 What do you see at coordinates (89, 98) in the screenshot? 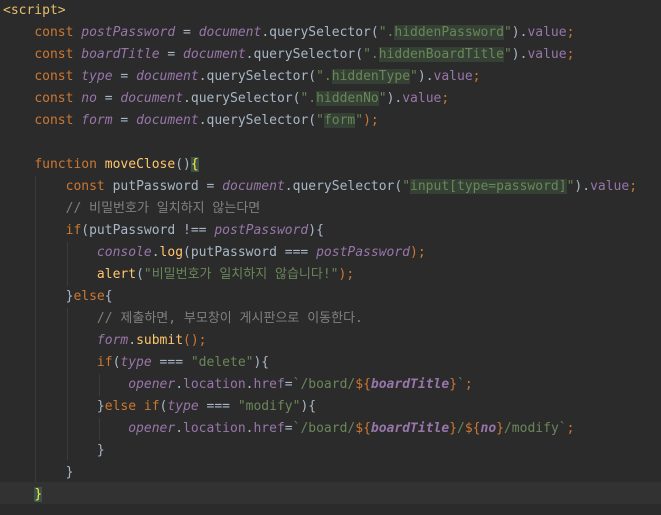
I see `code-token: no` at bounding box center [89, 98].